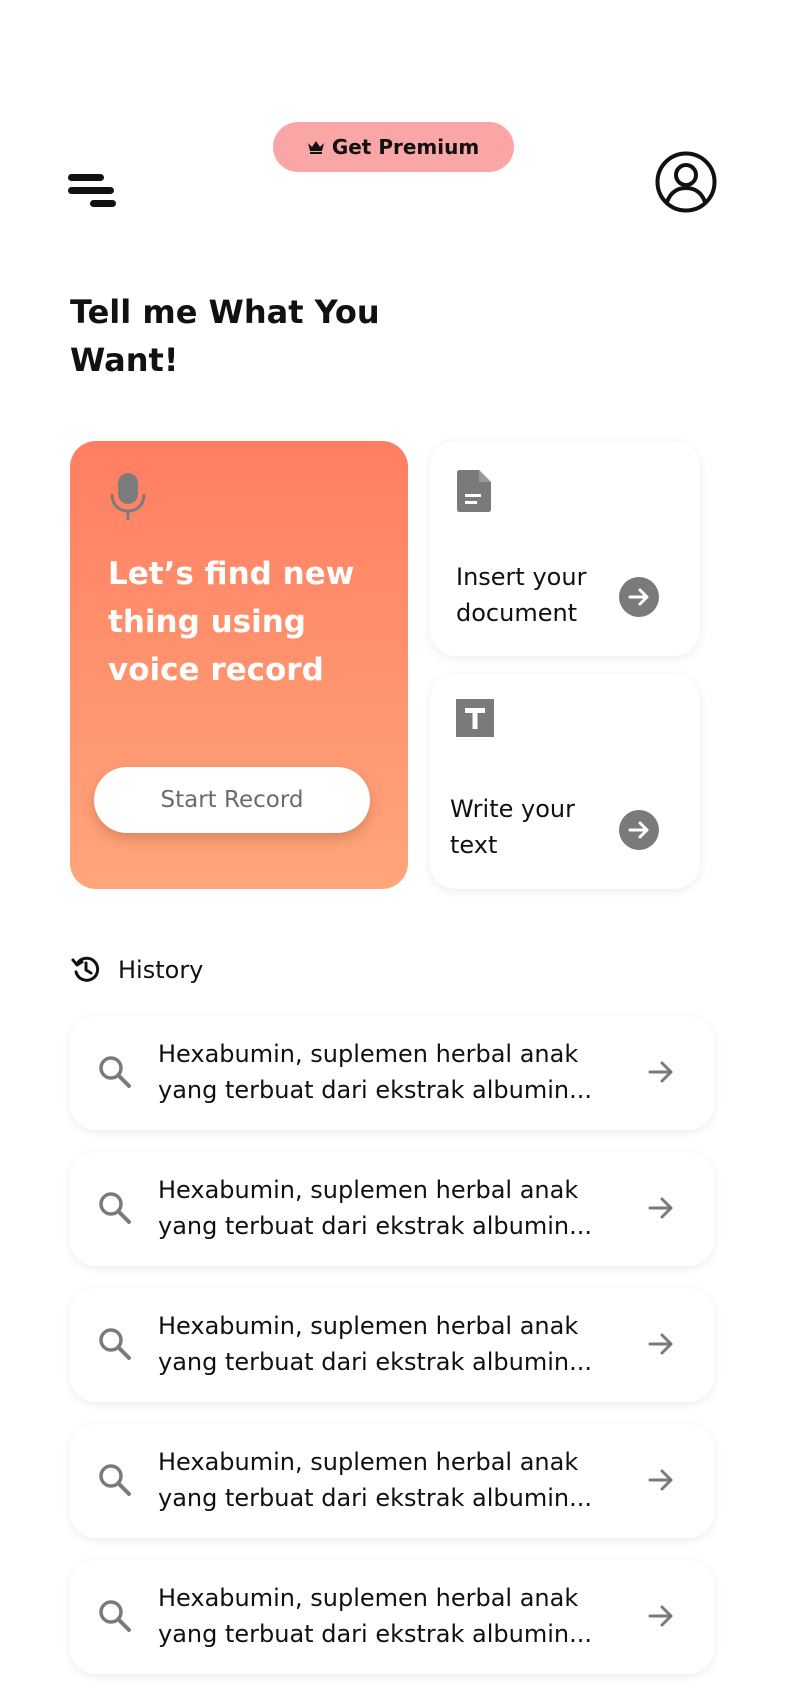 This screenshot has height=1704, width=786. What do you see at coordinates (686, 182) in the screenshot?
I see `user-circle-icon` at bounding box center [686, 182].